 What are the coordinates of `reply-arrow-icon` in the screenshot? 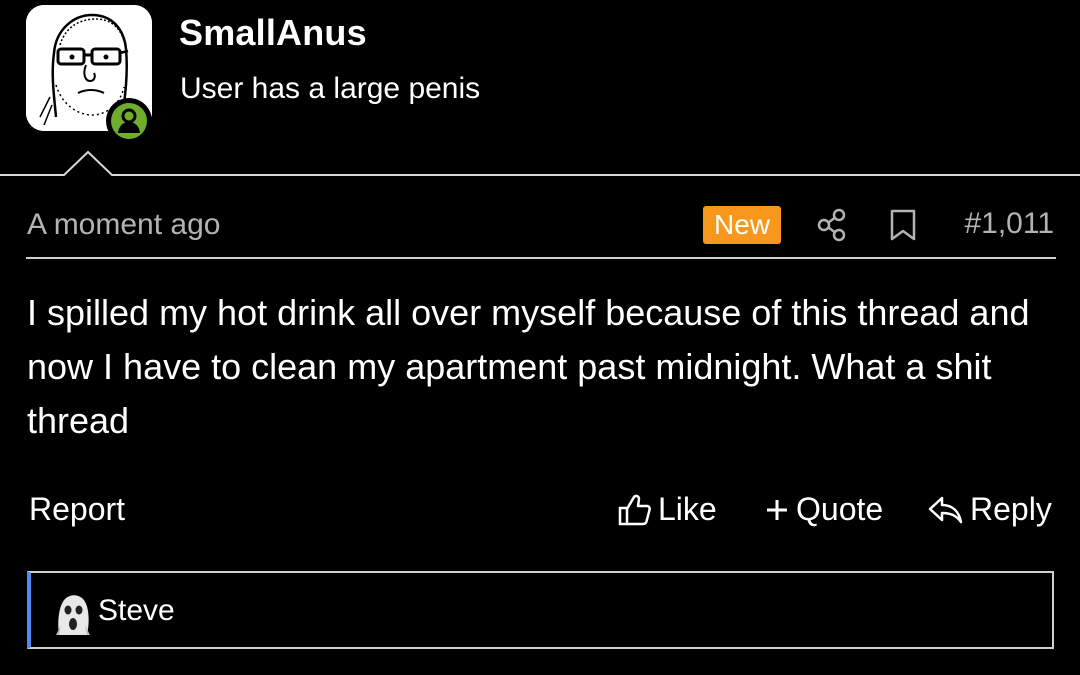 It's located at (945, 509).